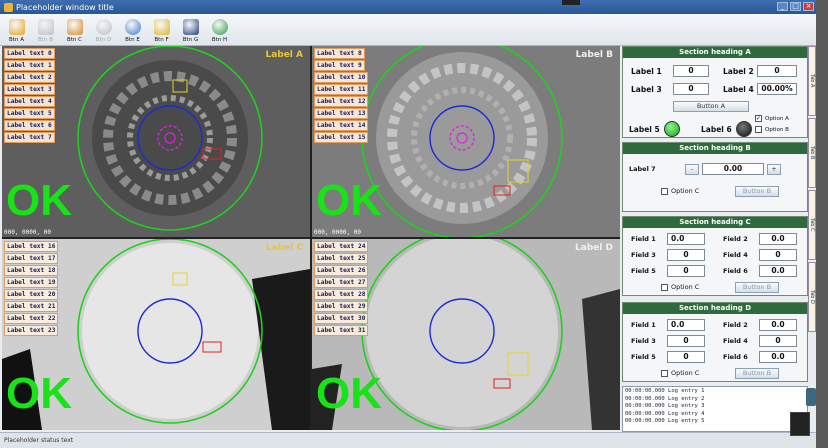 This screenshot has height=448, width=828. What do you see at coordinates (686, 357) in the screenshot?
I see `pos-bump-area-value: 0` at bounding box center [686, 357].